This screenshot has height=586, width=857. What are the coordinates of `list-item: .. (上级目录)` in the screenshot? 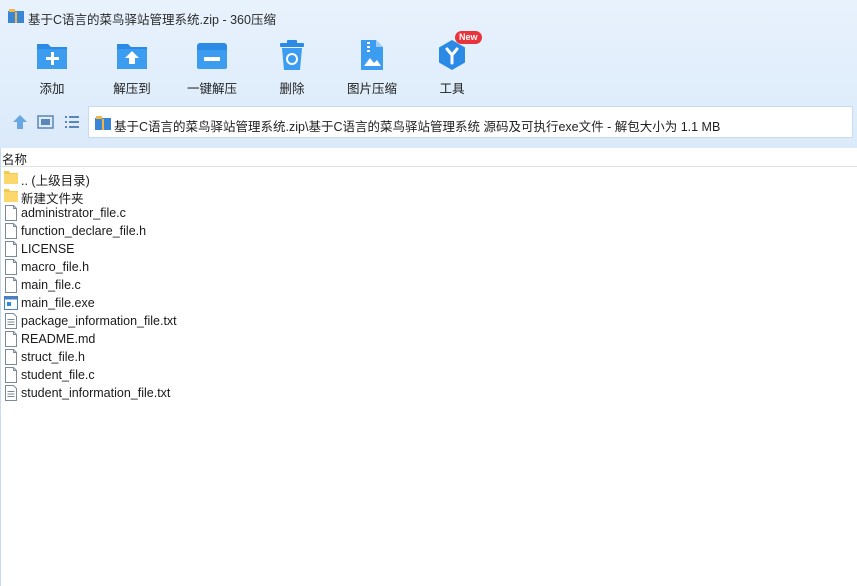 It's located at (428, 178).